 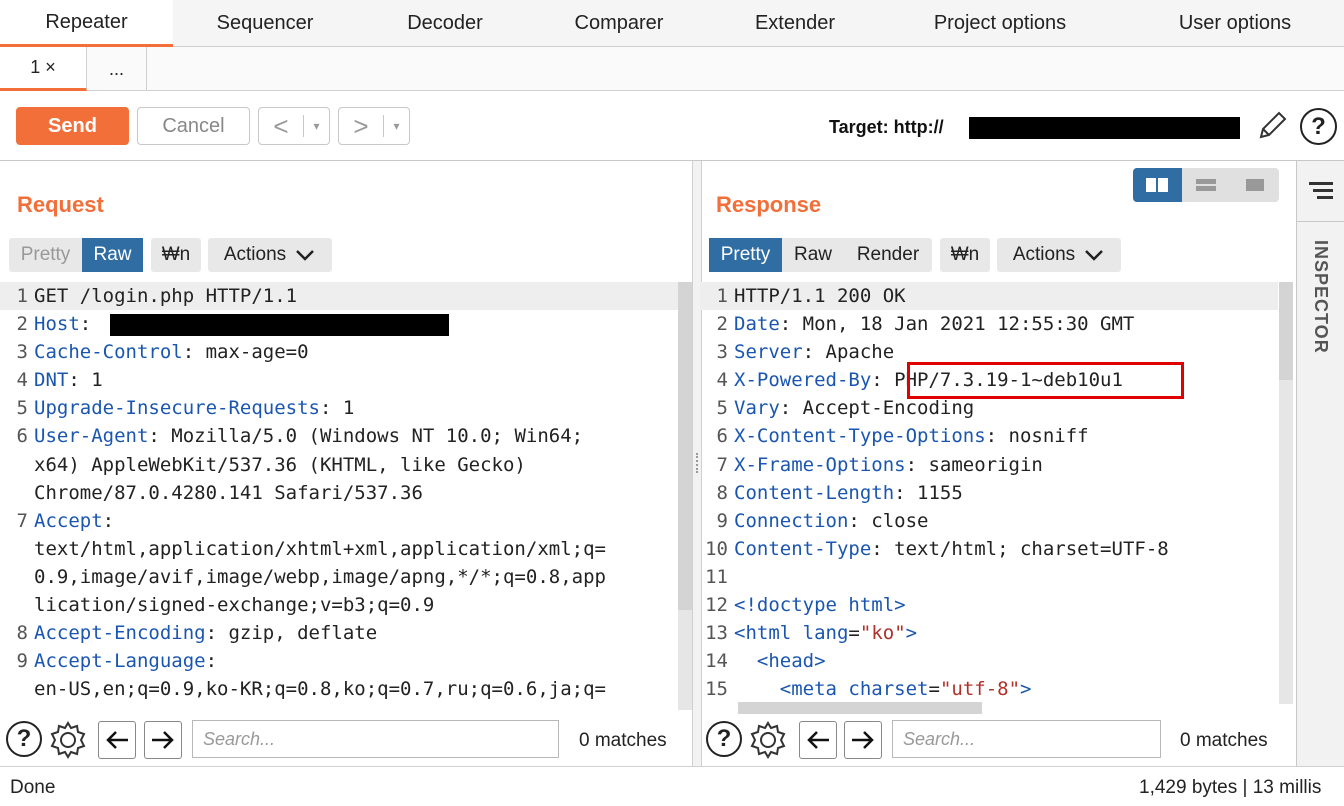 What do you see at coordinates (716, 605) in the screenshot?
I see `line-number: 12` at bounding box center [716, 605].